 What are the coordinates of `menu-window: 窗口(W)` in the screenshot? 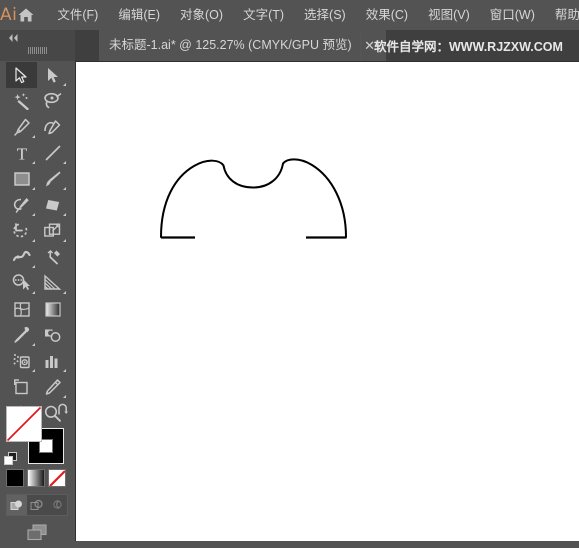 It's located at (512, 15).